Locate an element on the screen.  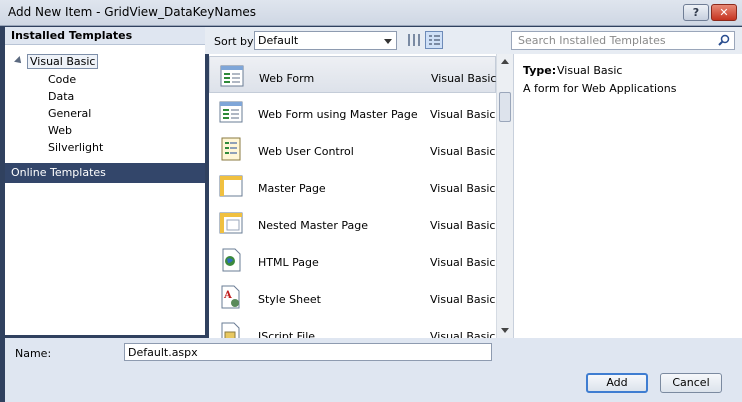
template-name: Web Form using Master Page is located at coordinates (338, 114).